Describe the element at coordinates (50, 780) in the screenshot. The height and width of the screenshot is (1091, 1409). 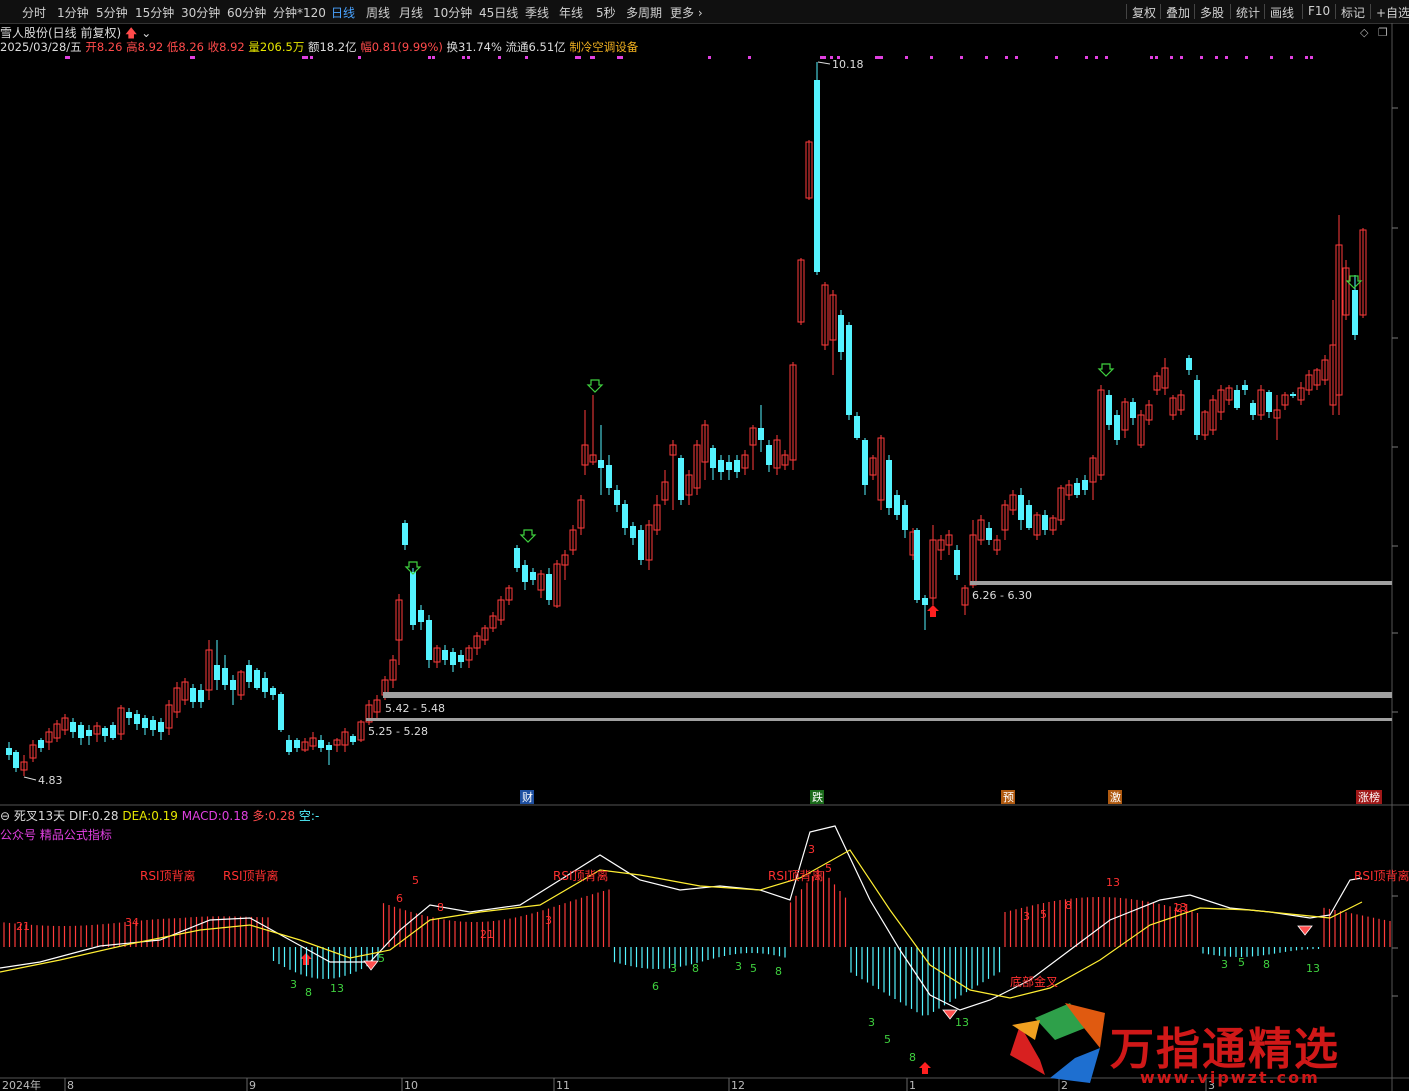
I see `low-price-marker: 4.83` at that location.